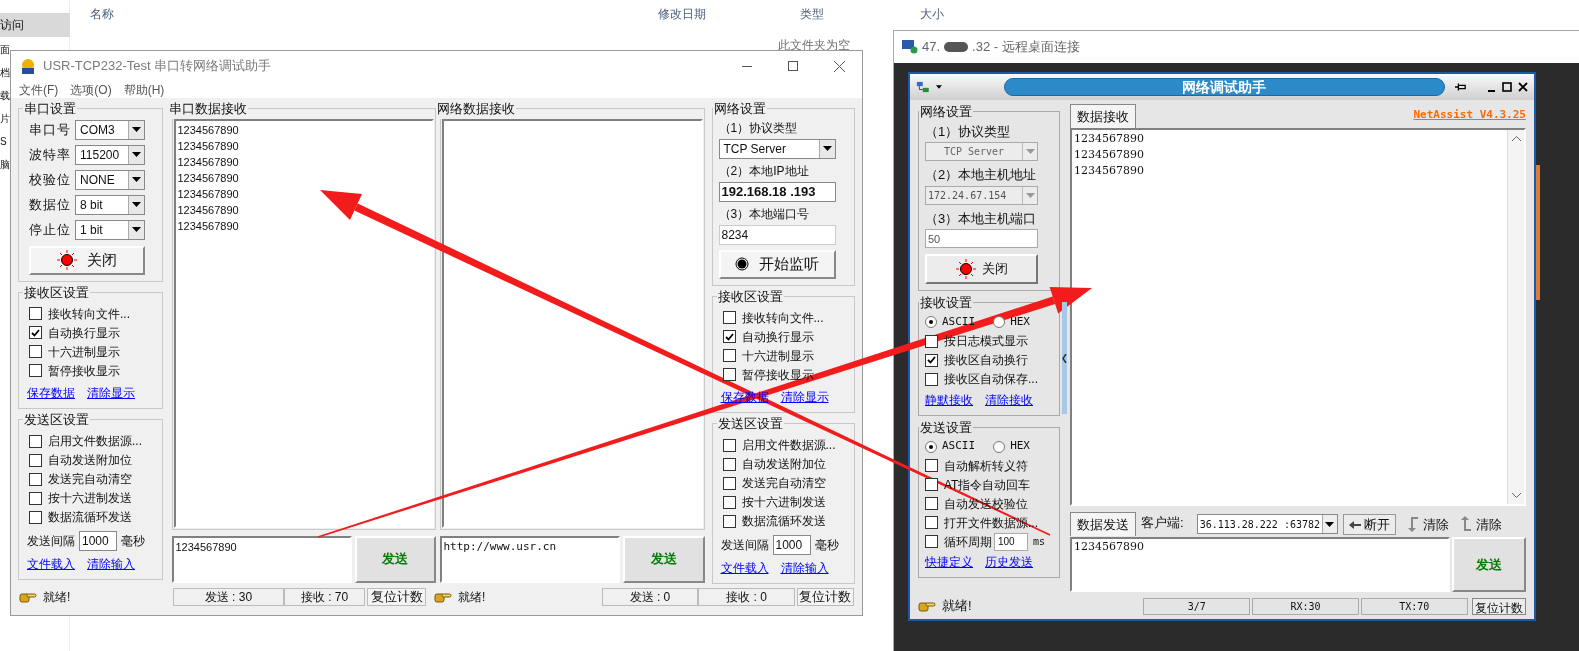 This screenshot has height=651, width=1579. I want to click on column-header: 类型, so click(812, 14).